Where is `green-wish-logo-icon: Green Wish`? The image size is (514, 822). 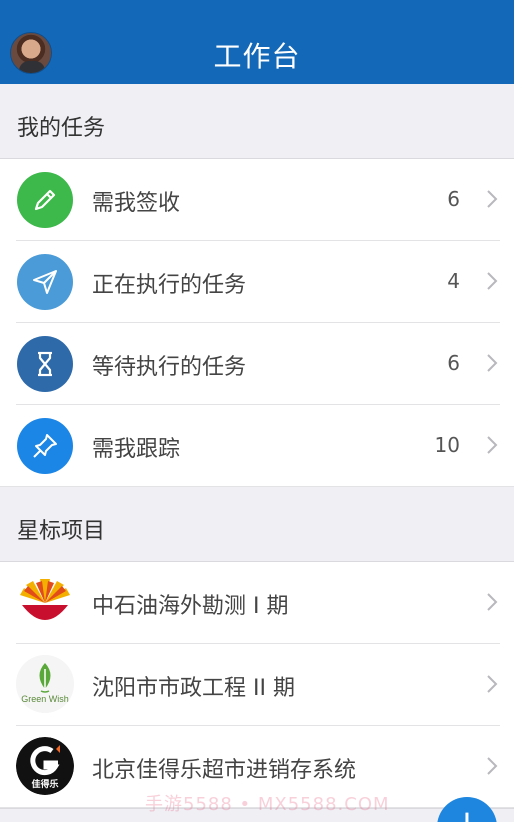 green-wish-logo-icon: Green Wish is located at coordinates (45, 684).